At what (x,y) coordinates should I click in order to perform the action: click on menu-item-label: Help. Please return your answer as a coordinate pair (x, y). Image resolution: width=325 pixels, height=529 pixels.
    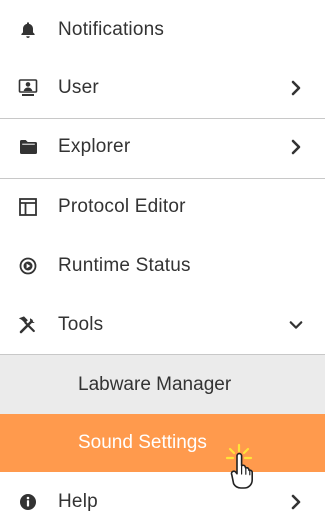
    Looking at the image, I should click on (78, 501).